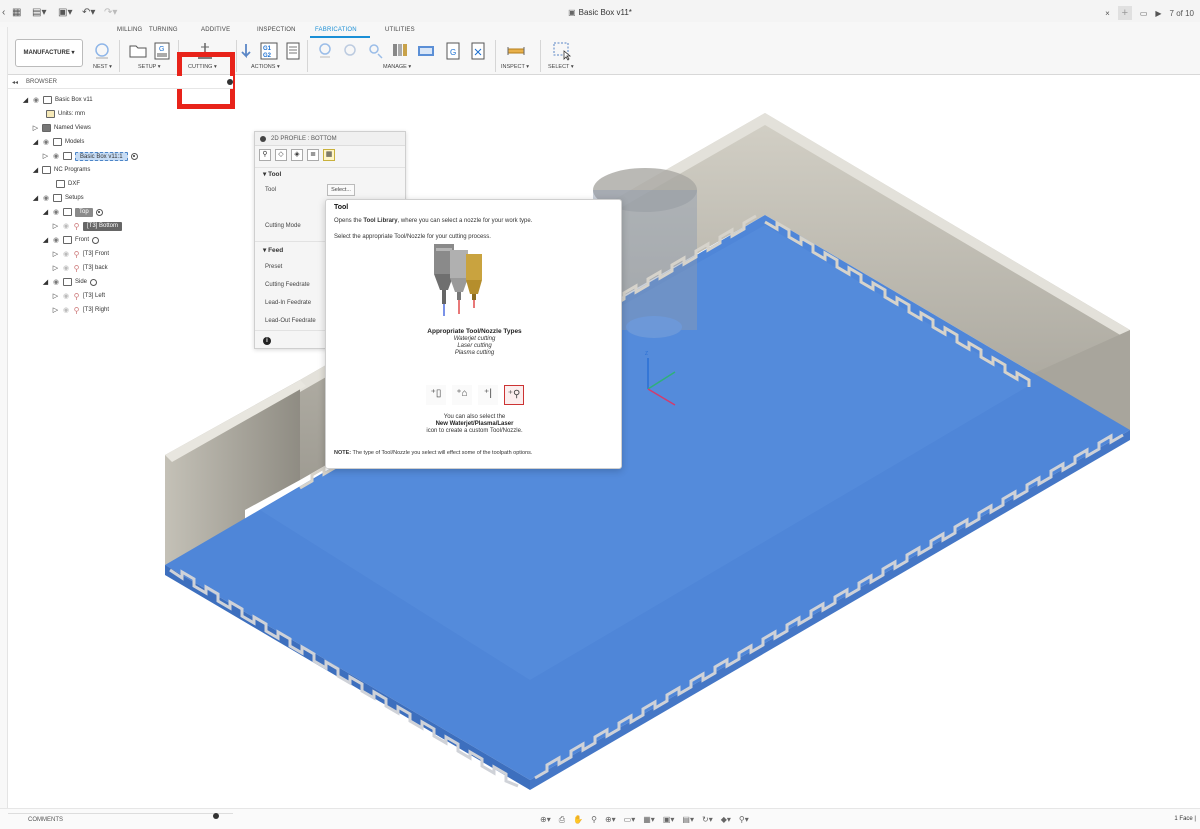 This screenshot has width=1200, height=829. Describe the element at coordinates (578, 820) in the screenshot. I see `pan-icon: ✋` at that location.